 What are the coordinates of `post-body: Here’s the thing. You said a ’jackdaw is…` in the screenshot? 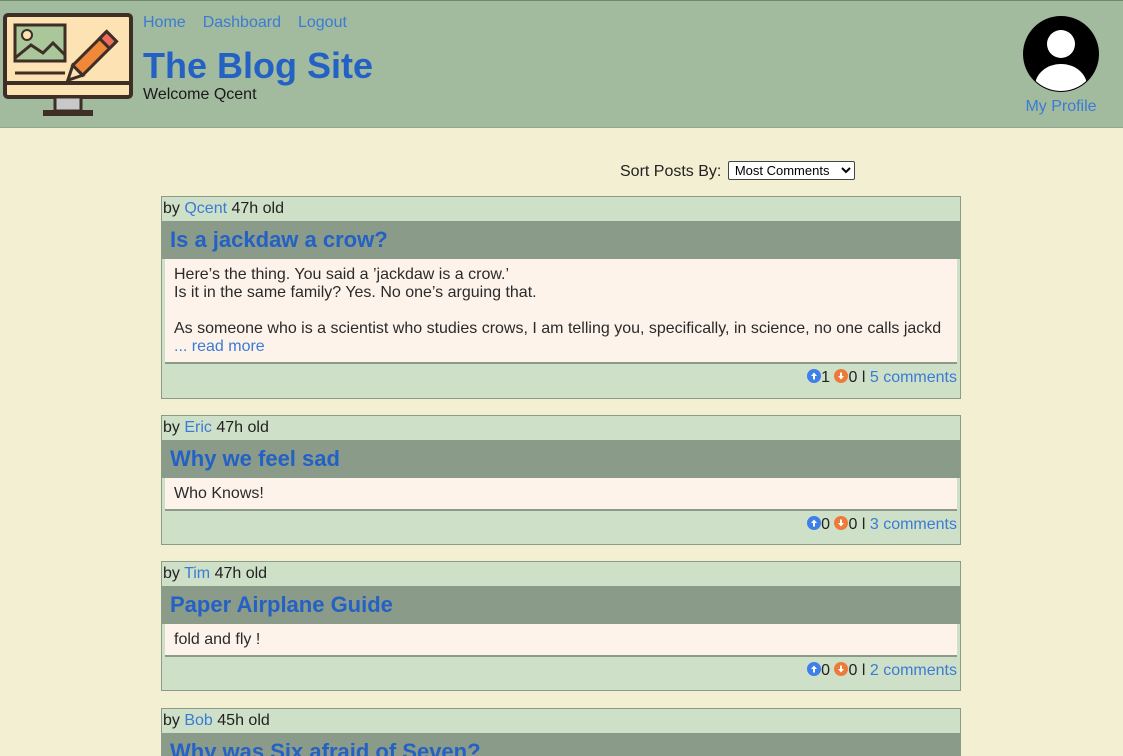 It's located at (561, 311).